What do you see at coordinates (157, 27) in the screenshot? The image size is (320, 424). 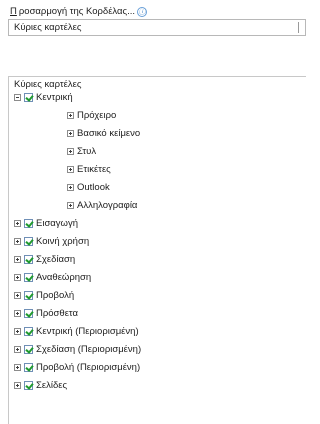 I see `ribbon-tabs-dropdown: Κύριες καρτέλες` at bounding box center [157, 27].